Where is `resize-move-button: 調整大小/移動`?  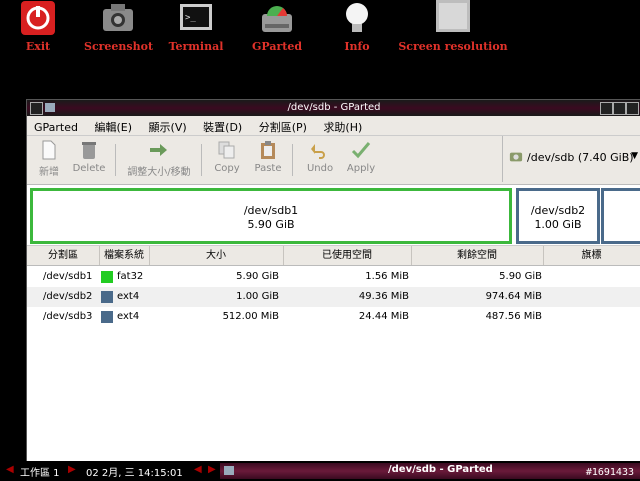
resize-move-button: 調整大小/移動 is located at coordinates (159, 159).